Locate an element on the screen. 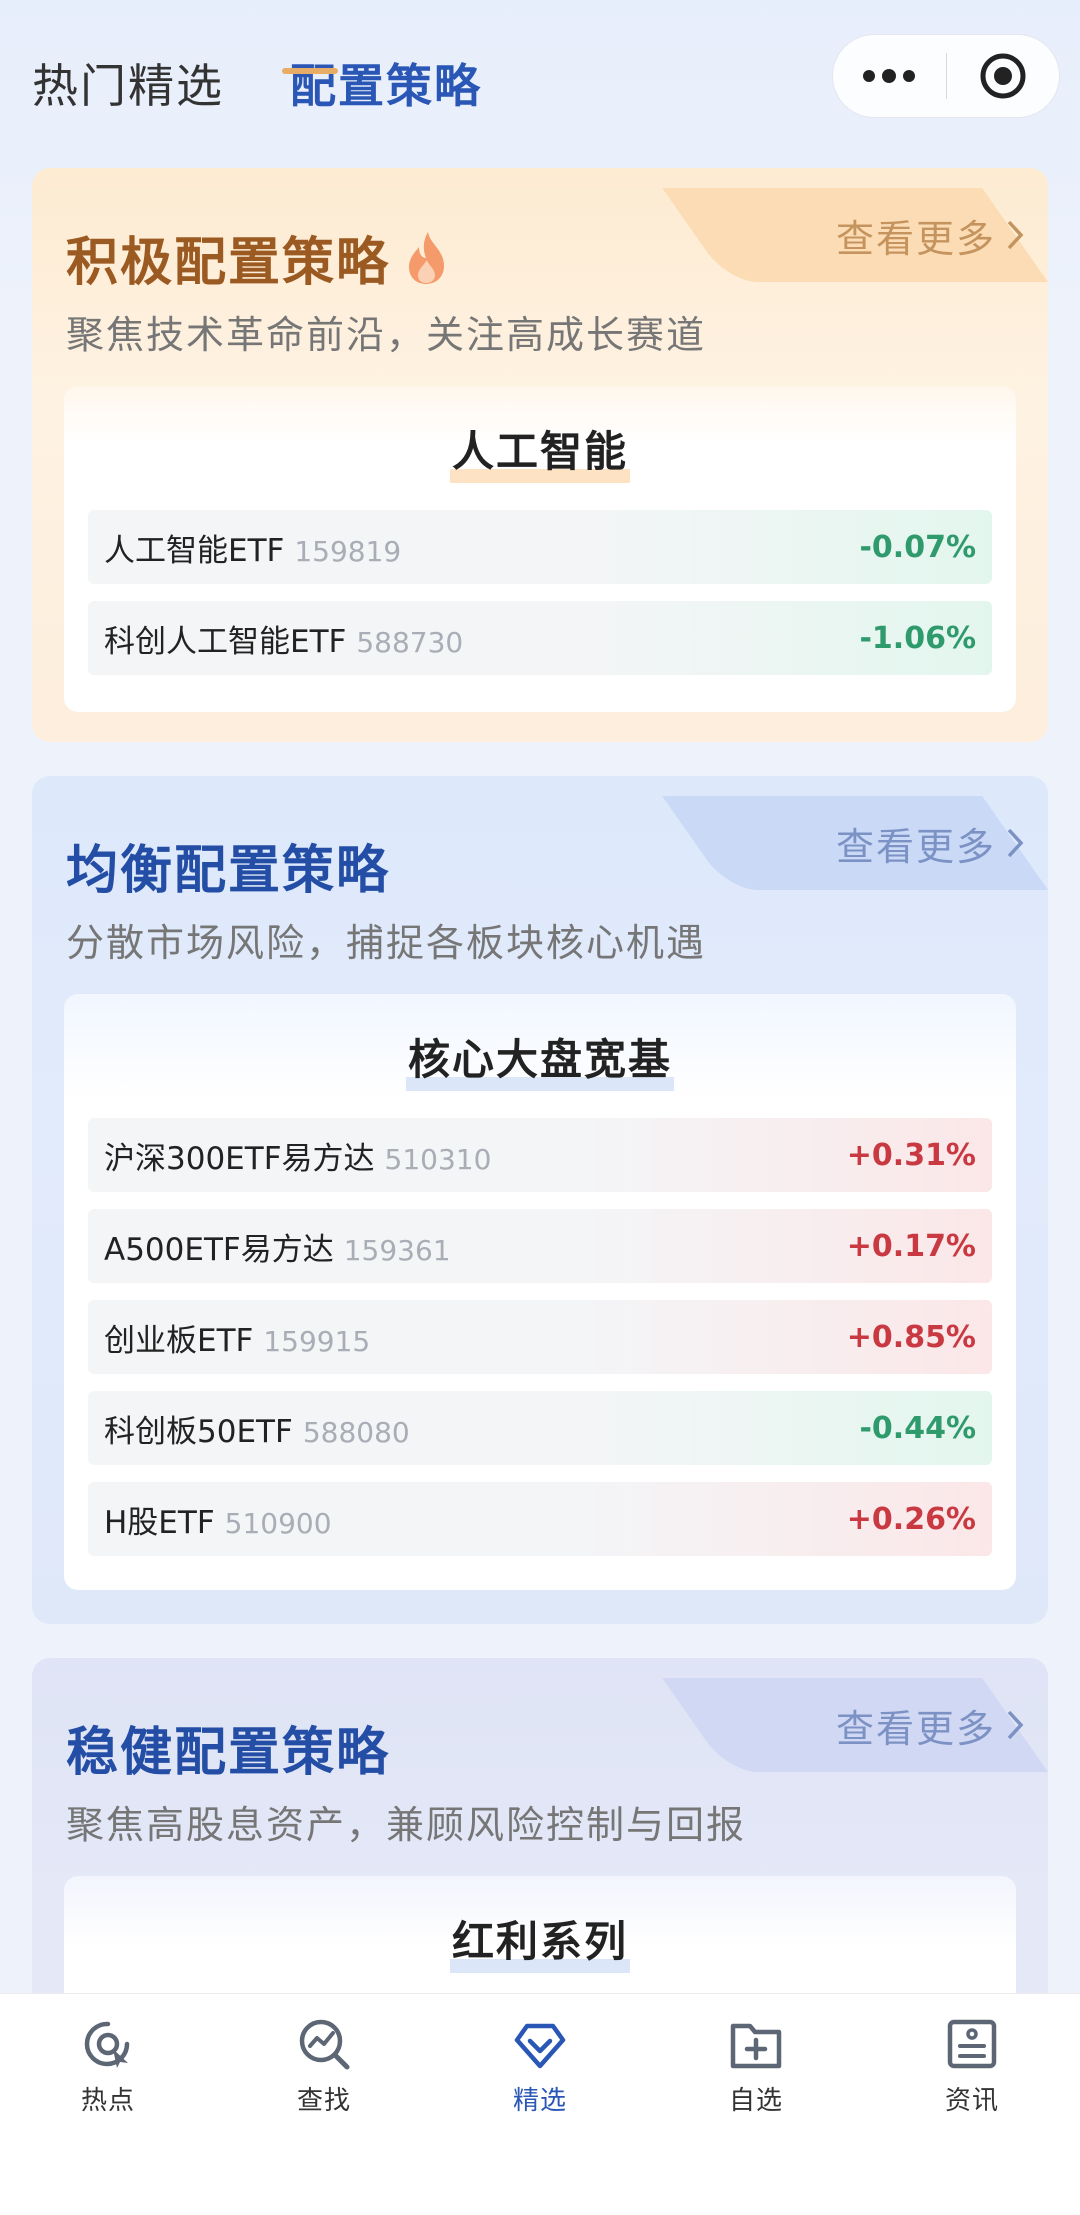 The width and height of the screenshot is (1080, 2215). fund-name: A500ETF易方达 is located at coordinates (219, 1249).